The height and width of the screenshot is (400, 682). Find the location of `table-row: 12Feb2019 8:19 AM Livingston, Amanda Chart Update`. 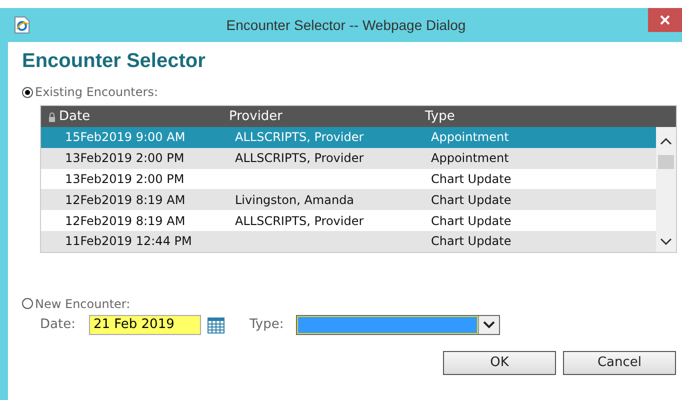

table-row: 12Feb2019 8:19 AM Livingston, Amanda Chart Update is located at coordinates (348, 199).